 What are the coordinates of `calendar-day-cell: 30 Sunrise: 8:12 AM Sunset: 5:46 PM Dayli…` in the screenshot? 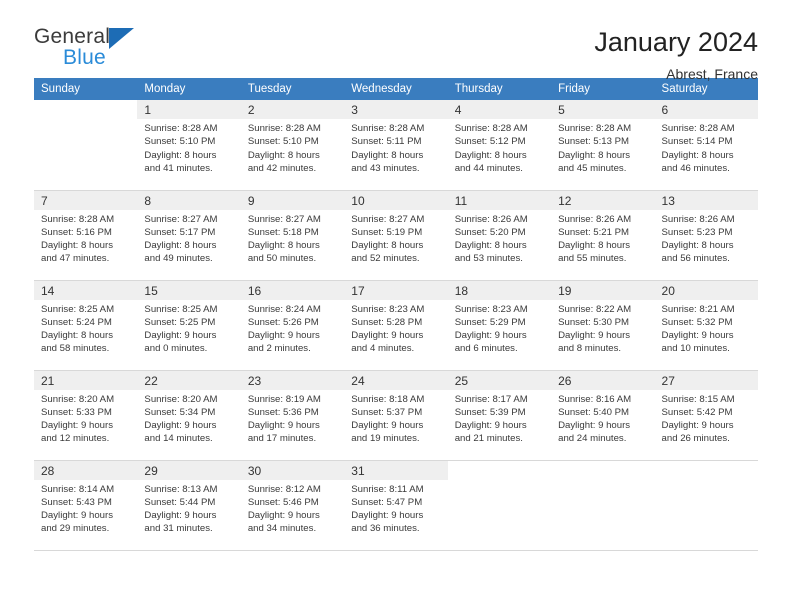 It's located at (292, 504).